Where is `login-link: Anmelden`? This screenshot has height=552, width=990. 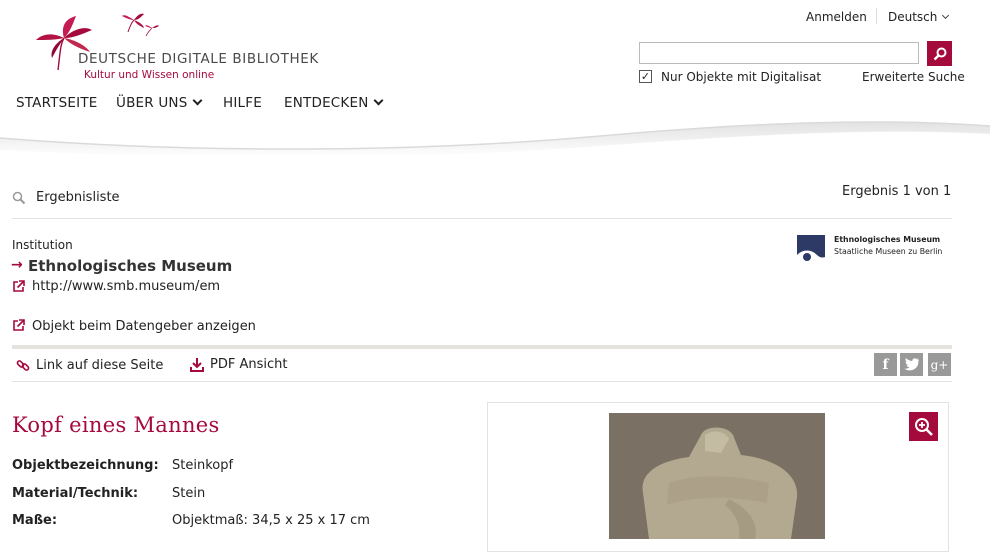 login-link: Anmelden is located at coordinates (836, 17).